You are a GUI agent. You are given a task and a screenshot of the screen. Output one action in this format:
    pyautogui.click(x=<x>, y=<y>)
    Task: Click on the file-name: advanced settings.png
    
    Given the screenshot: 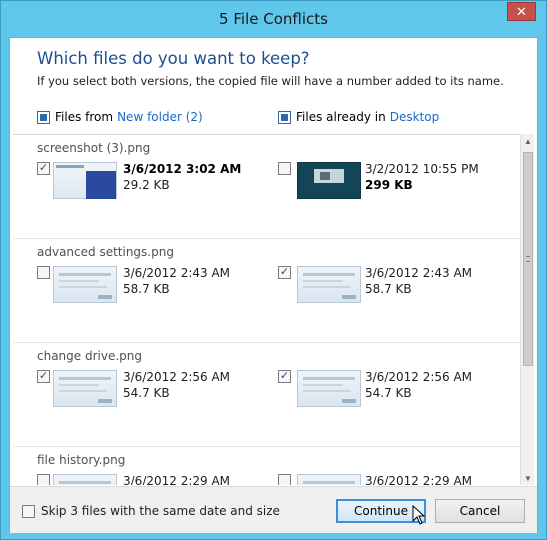 What is the action you would take?
    pyautogui.click(x=105, y=252)
    